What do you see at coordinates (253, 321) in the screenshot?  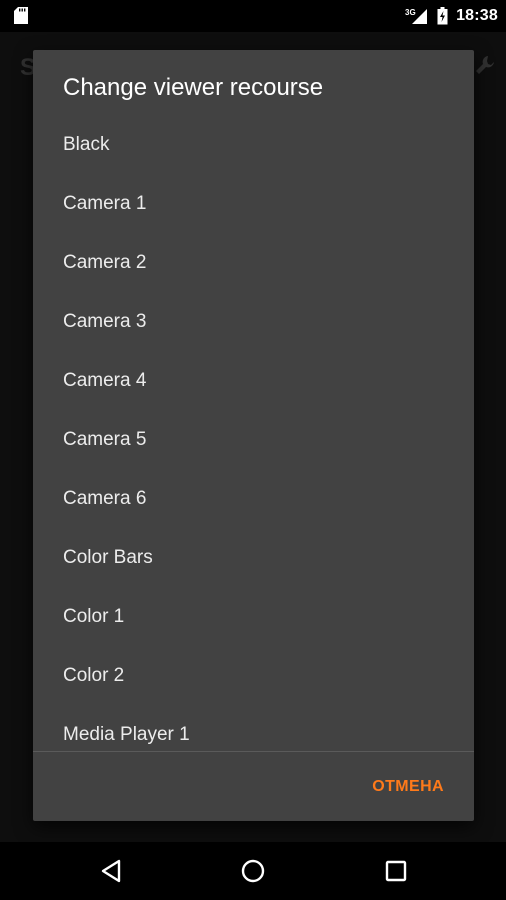 I see `list-item: Camera 3` at bounding box center [253, 321].